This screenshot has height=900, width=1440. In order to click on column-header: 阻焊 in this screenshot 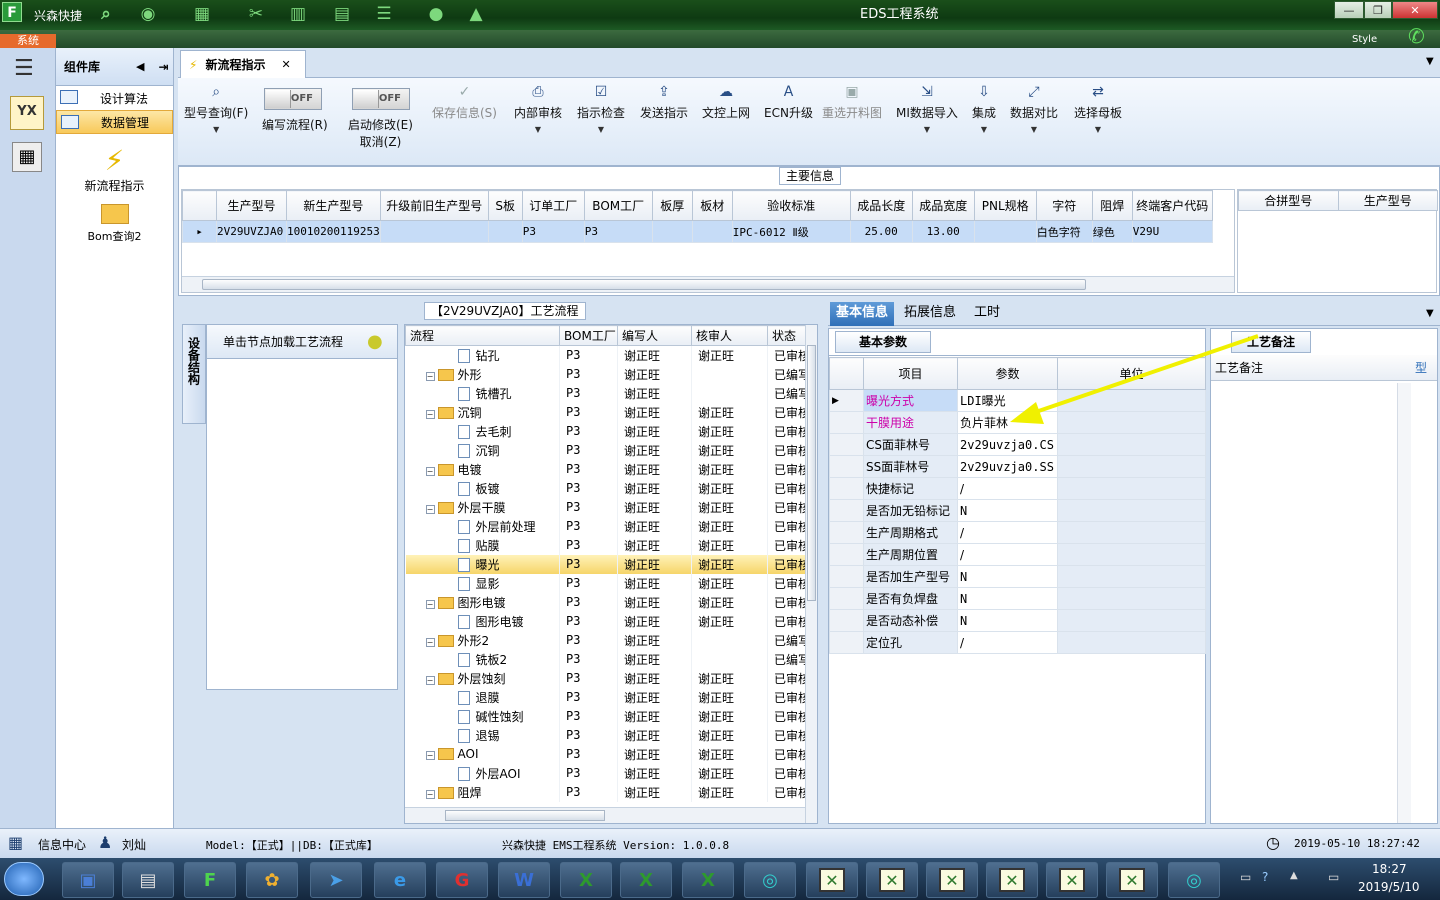, I will do `click(1112, 205)`.